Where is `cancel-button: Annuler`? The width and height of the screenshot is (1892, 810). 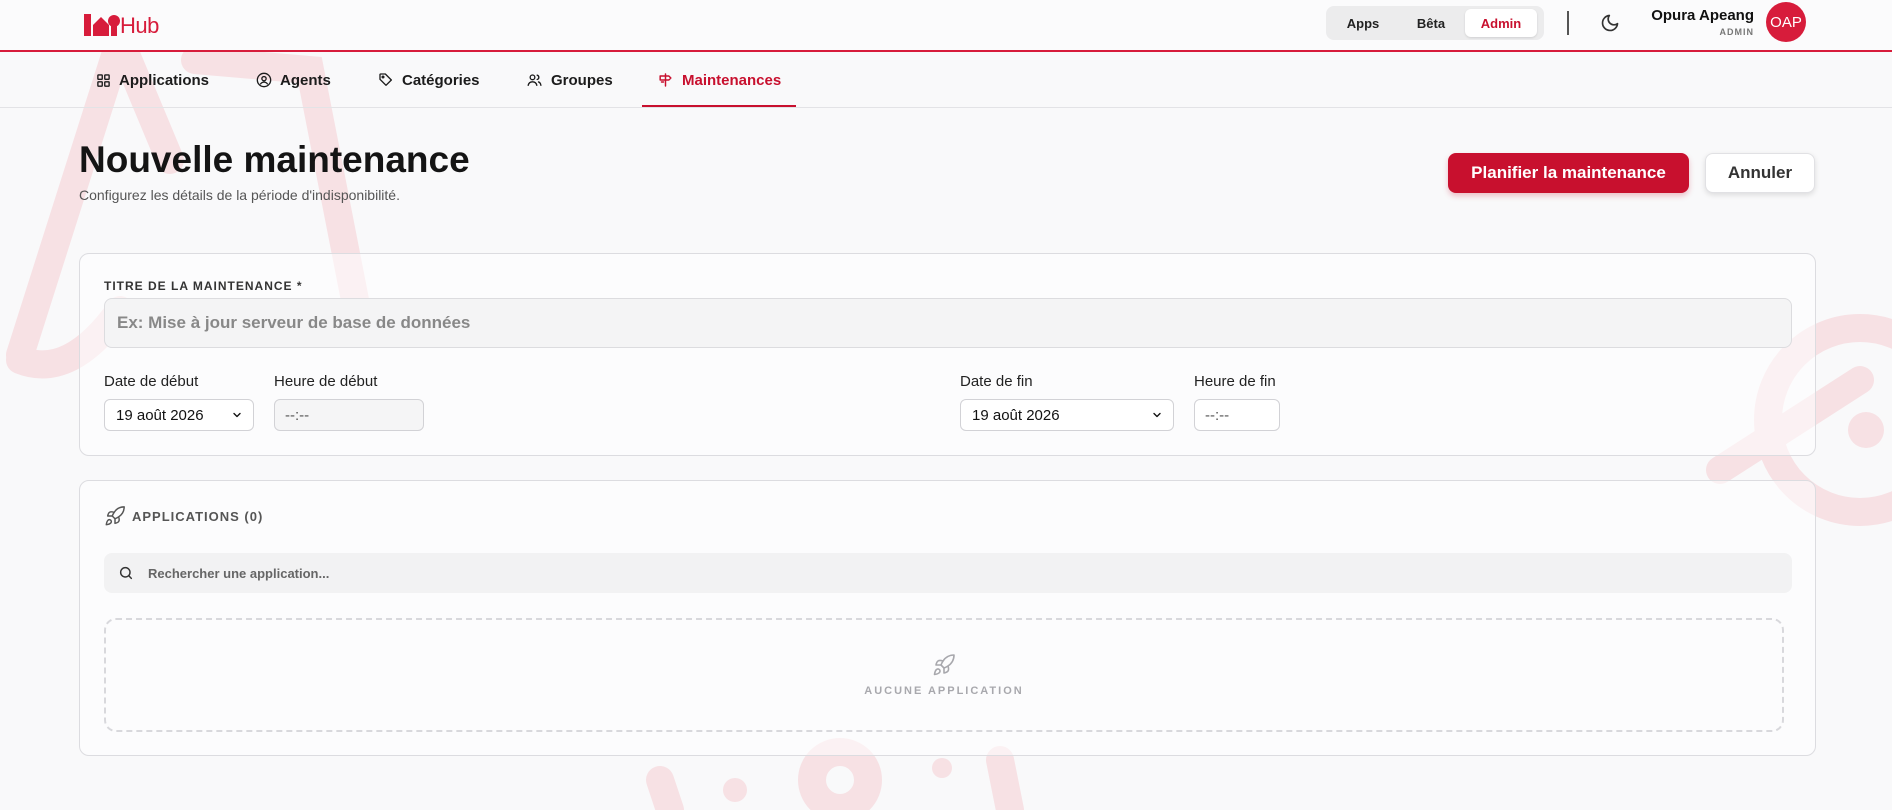 cancel-button: Annuler is located at coordinates (1760, 173).